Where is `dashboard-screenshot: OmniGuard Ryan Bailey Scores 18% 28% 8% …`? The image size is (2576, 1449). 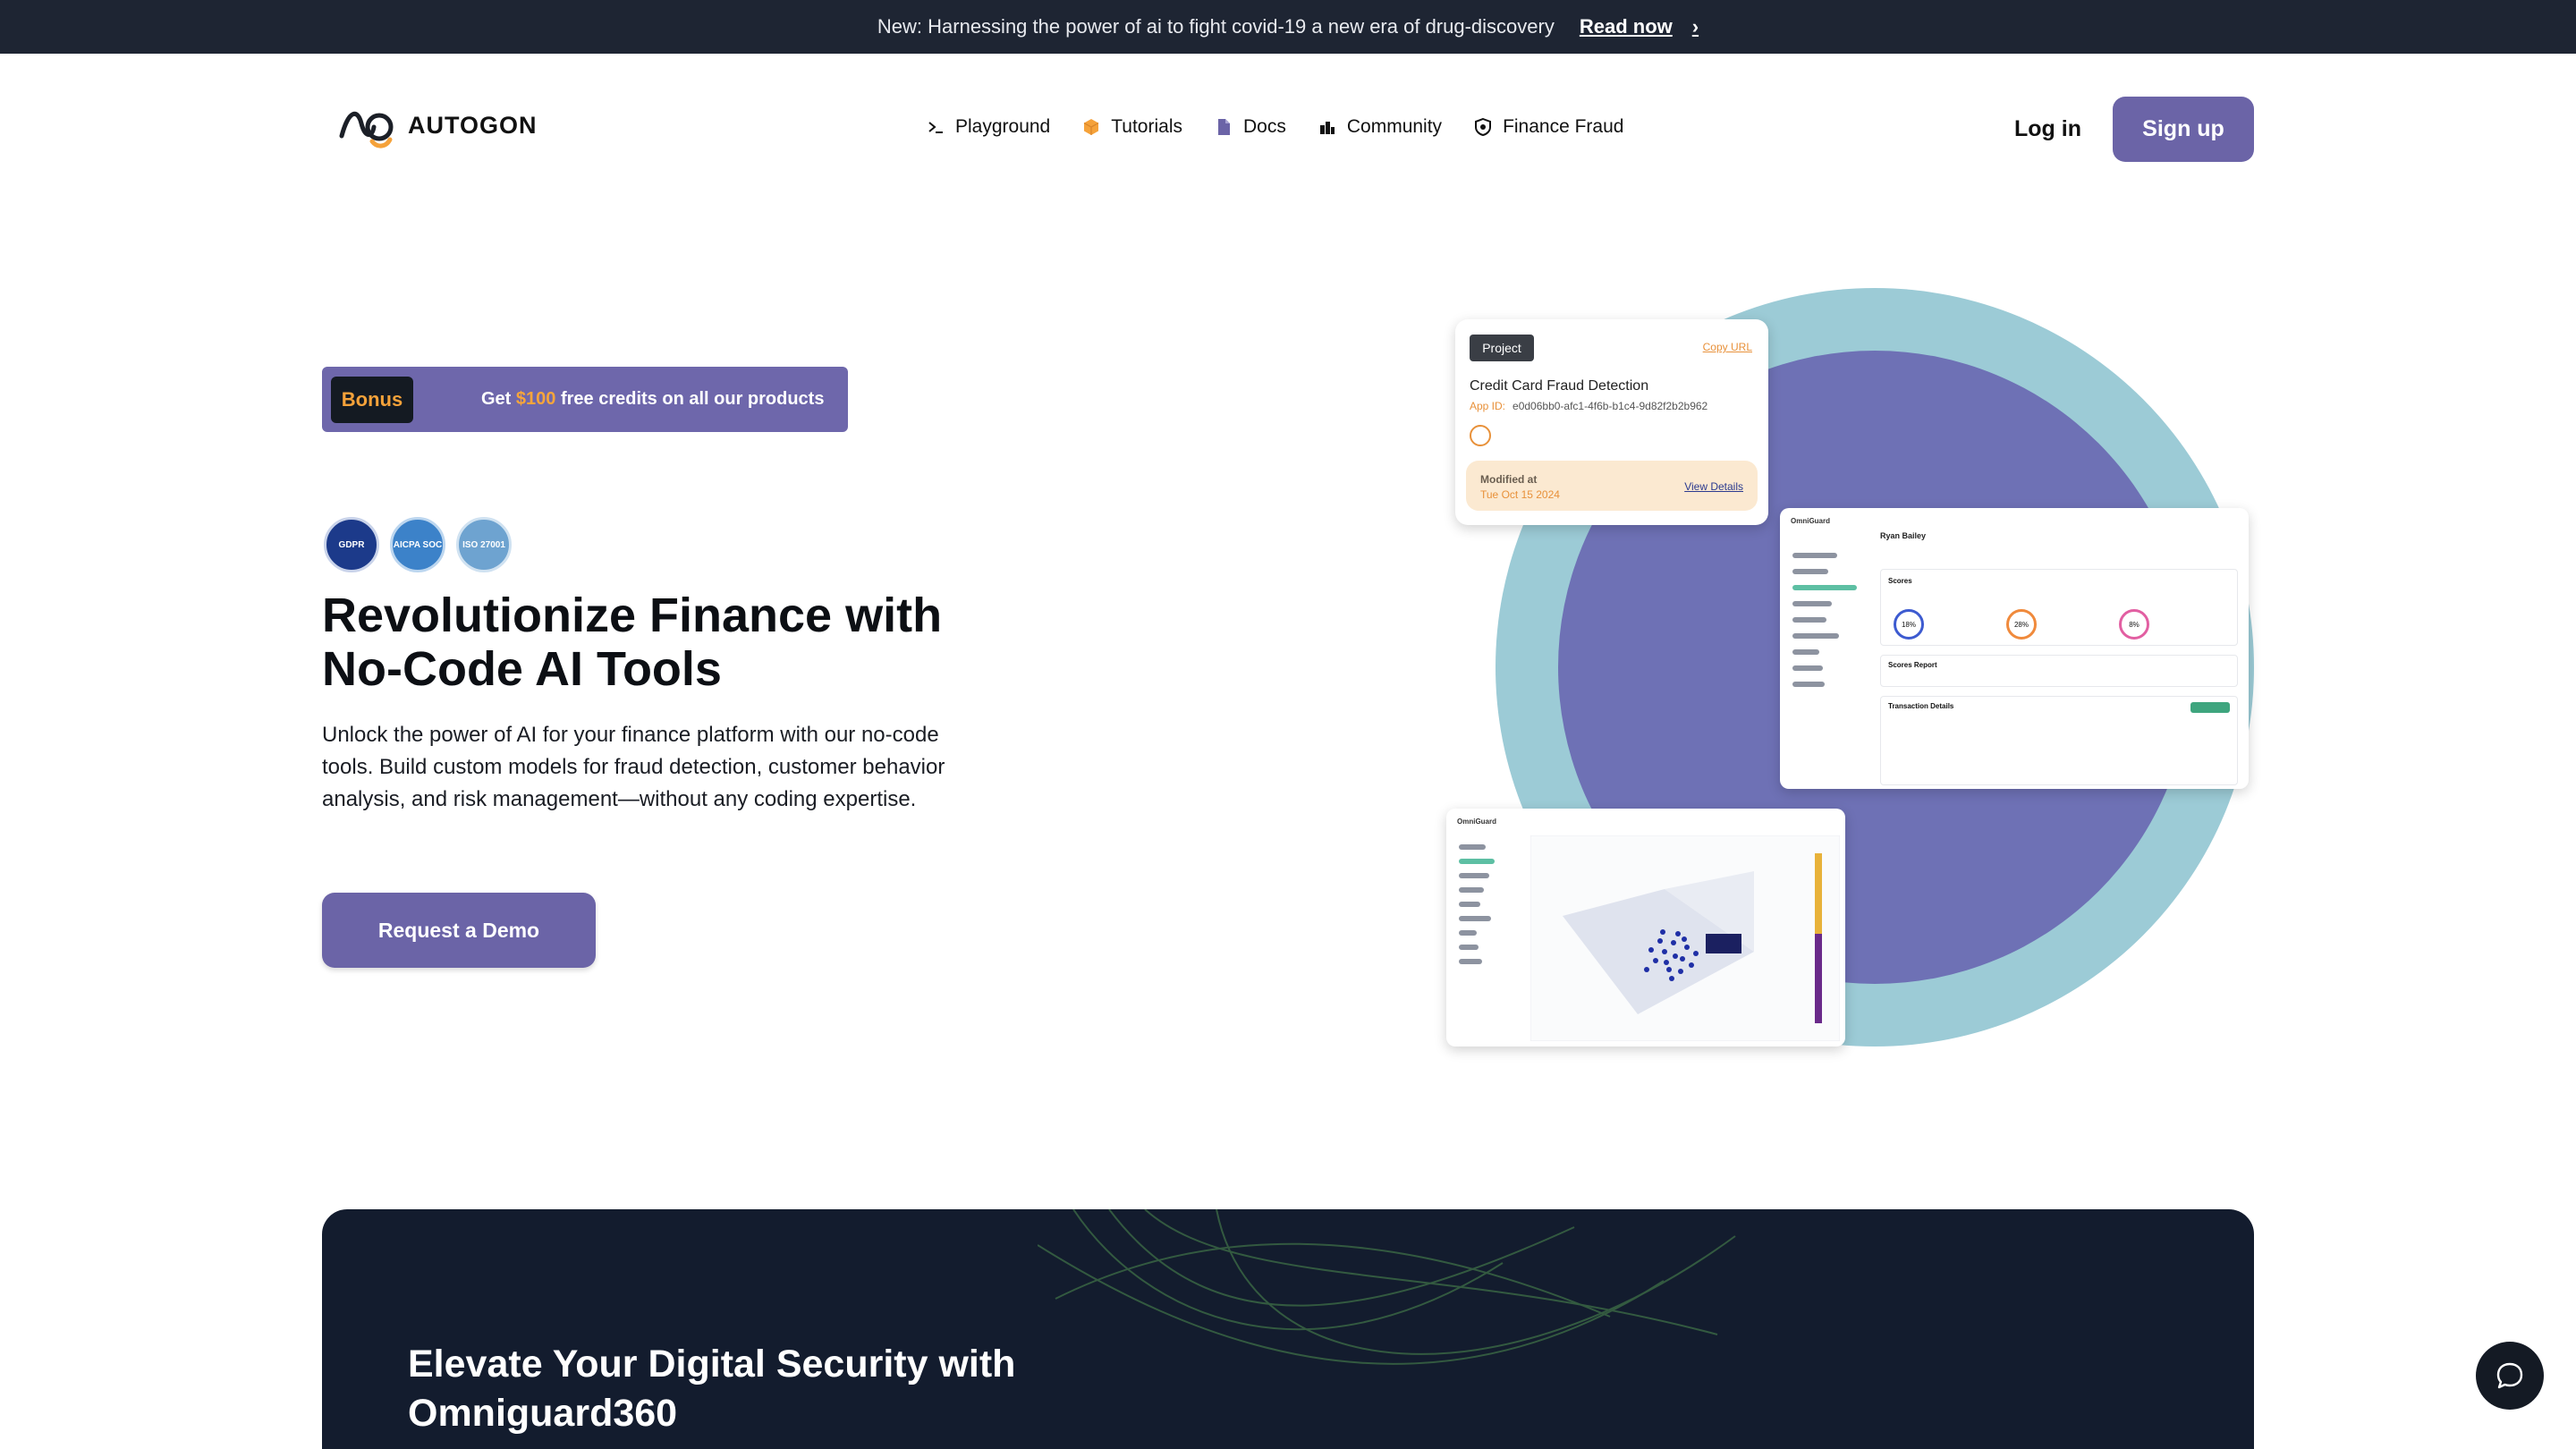
dashboard-screenshot: OmniGuard Ryan Bailey Scores 18% 28% 8% … is located at coordinates (2014, 648).